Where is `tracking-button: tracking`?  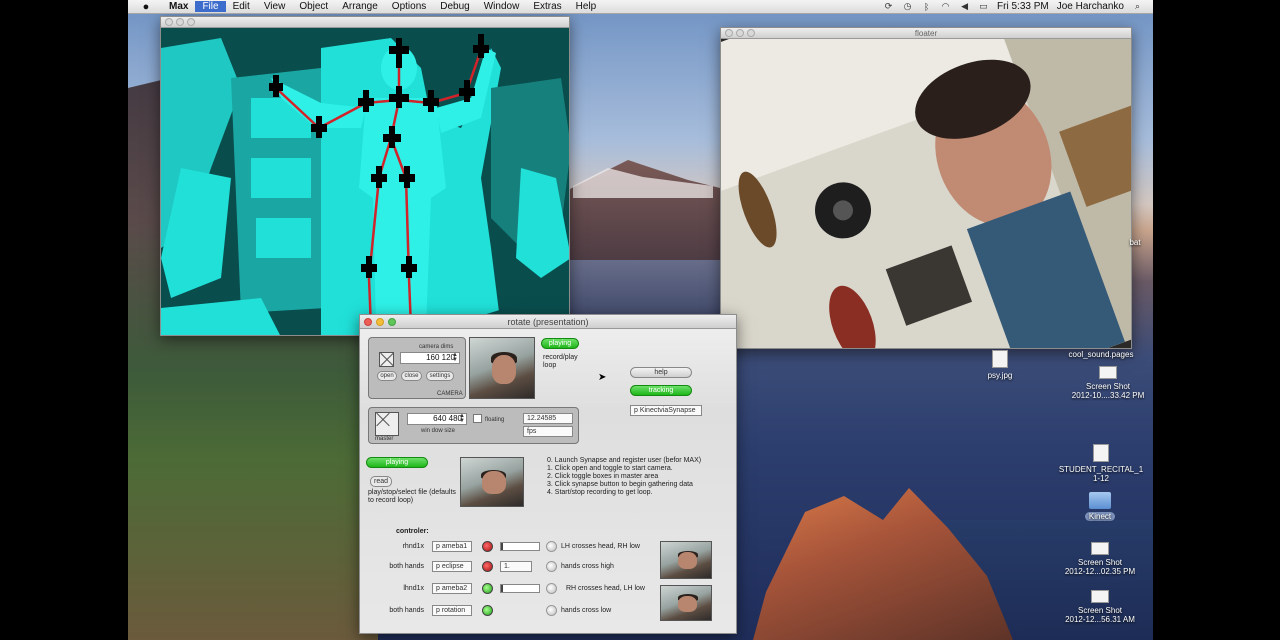 tracking-button: tracking is located at coordinates (661, 390).